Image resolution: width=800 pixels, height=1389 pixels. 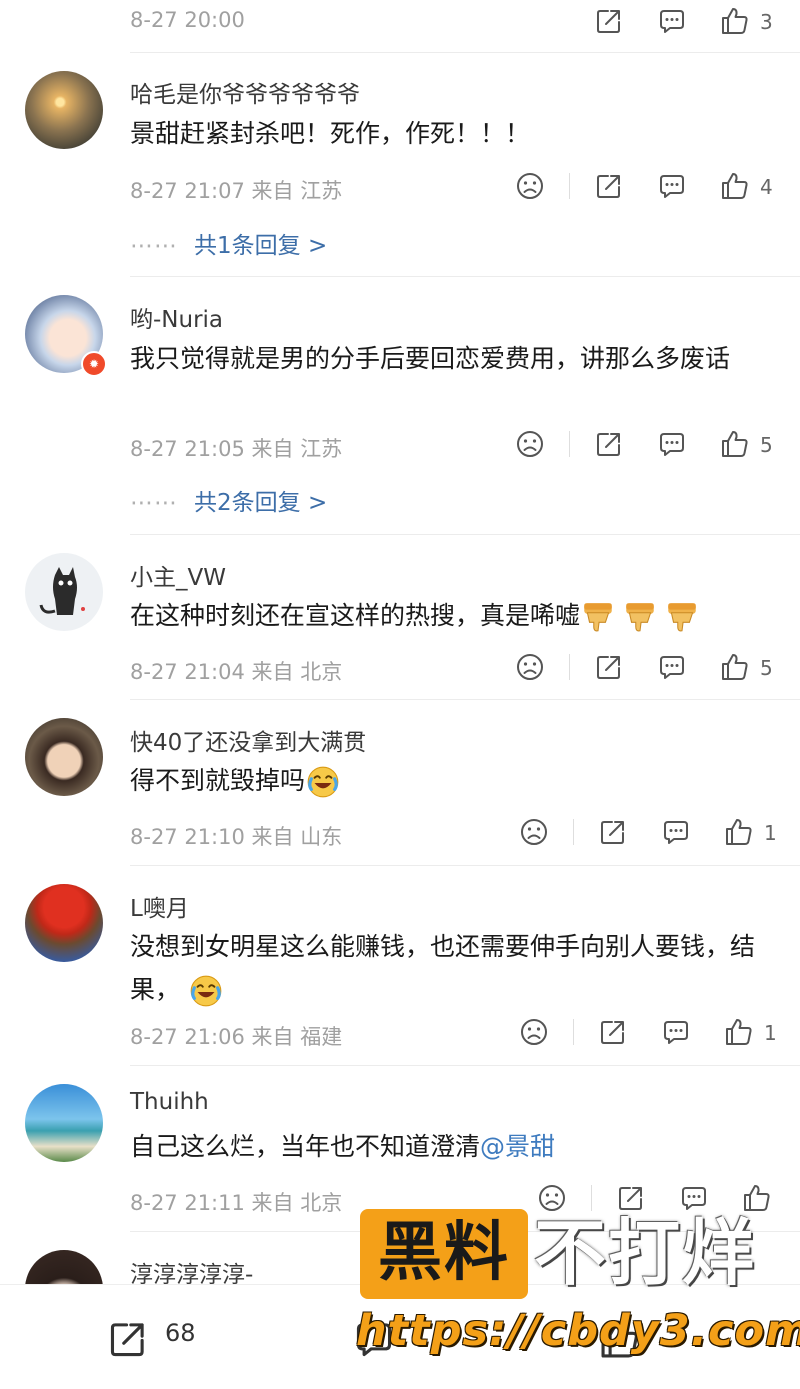 I want to click on username: L噢月, so click(x=159, y=906).